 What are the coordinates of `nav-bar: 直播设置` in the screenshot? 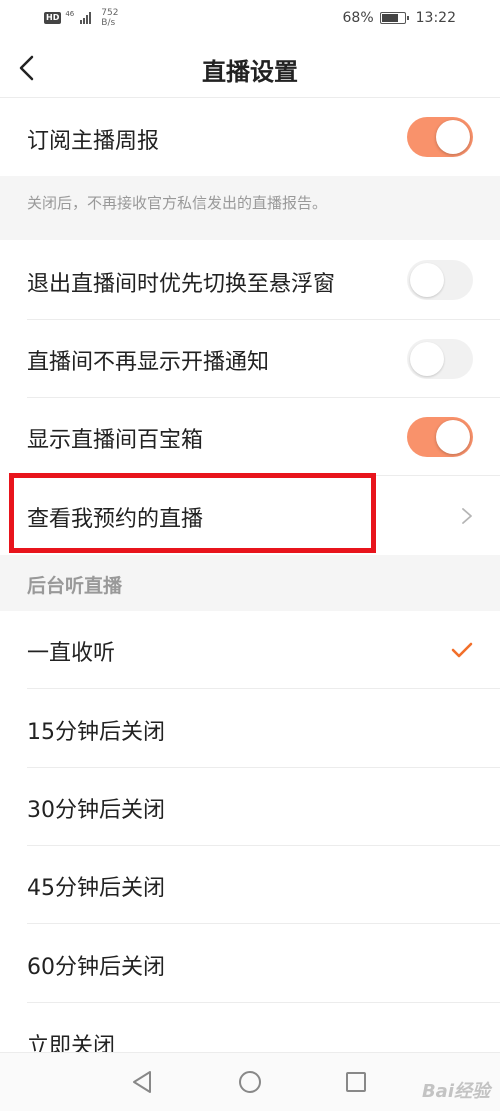 It's located at (250, 68).